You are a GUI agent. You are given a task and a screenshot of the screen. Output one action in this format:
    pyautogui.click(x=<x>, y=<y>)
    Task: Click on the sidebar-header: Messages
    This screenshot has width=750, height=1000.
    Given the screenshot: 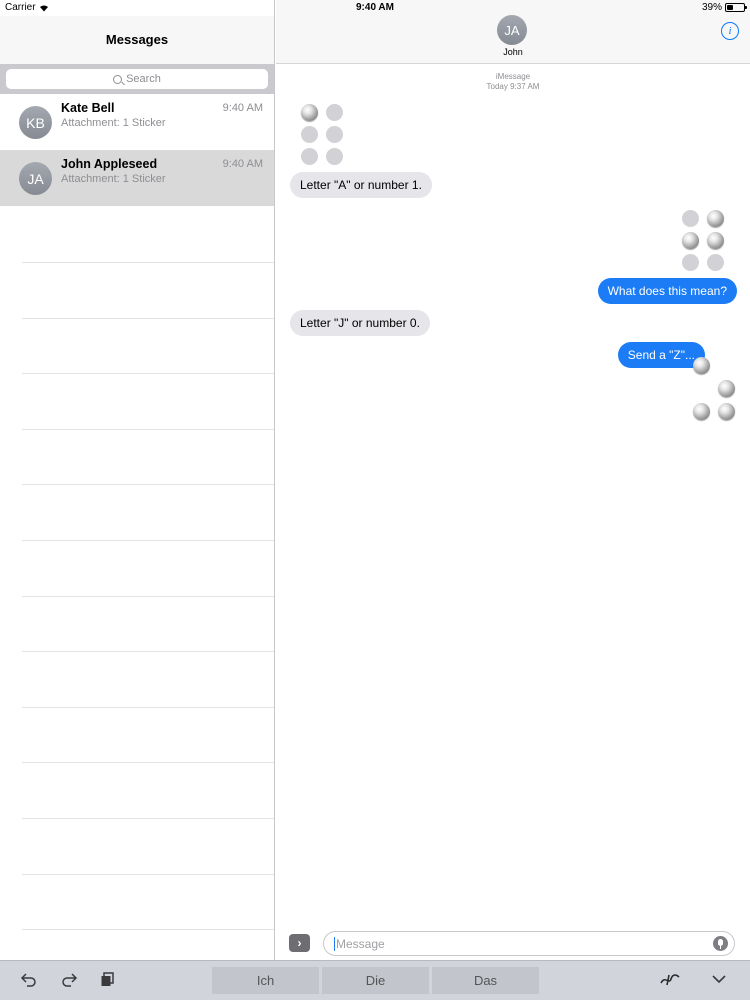 What is the action you would take?
    pyautogui.click(x=137, y=40)
    